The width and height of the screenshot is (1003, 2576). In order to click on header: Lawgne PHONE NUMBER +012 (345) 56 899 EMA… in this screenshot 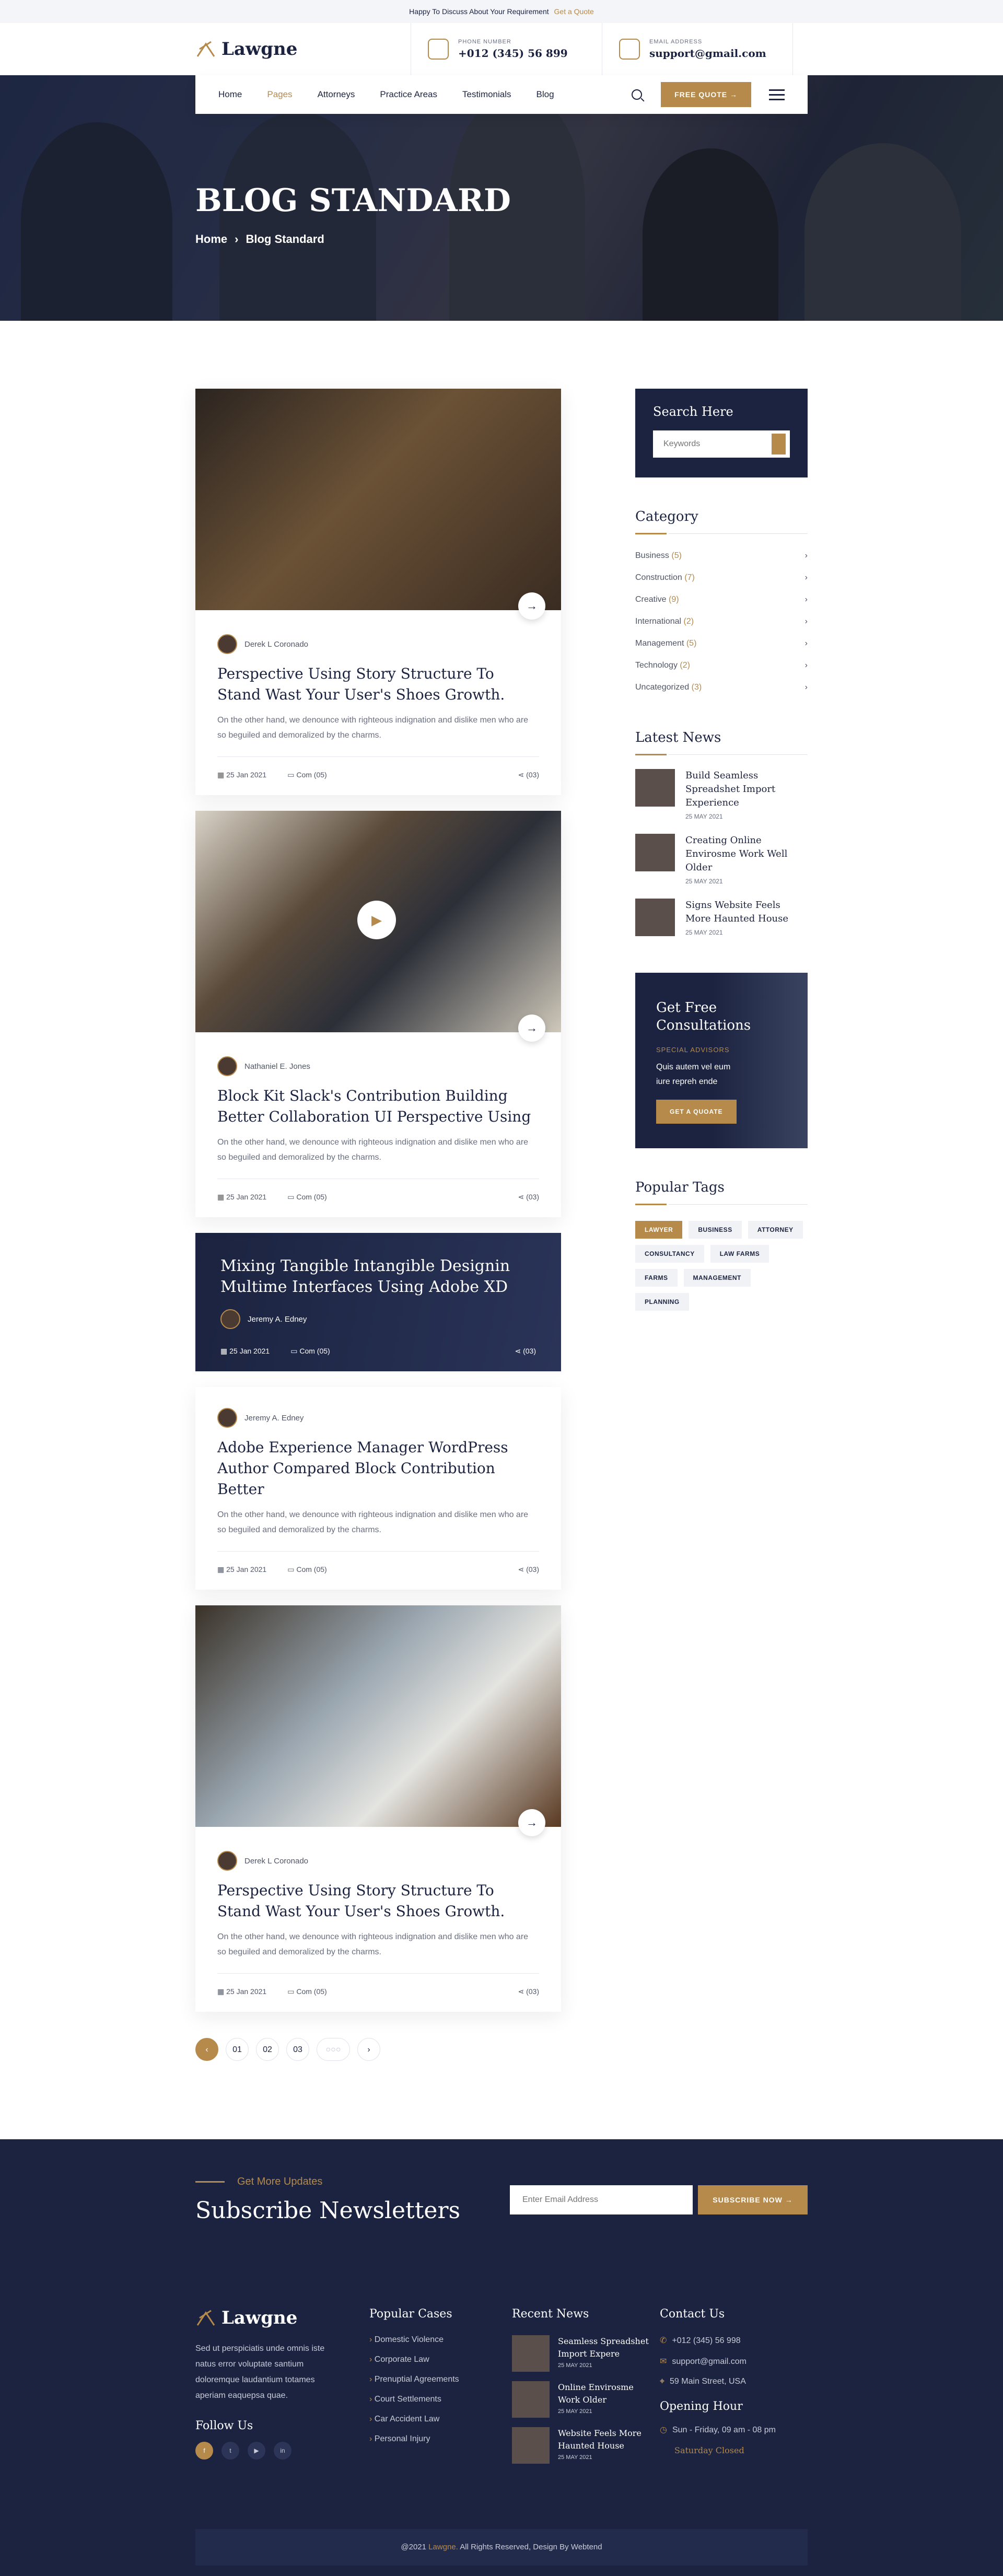, I will do `click(501, 49)`.